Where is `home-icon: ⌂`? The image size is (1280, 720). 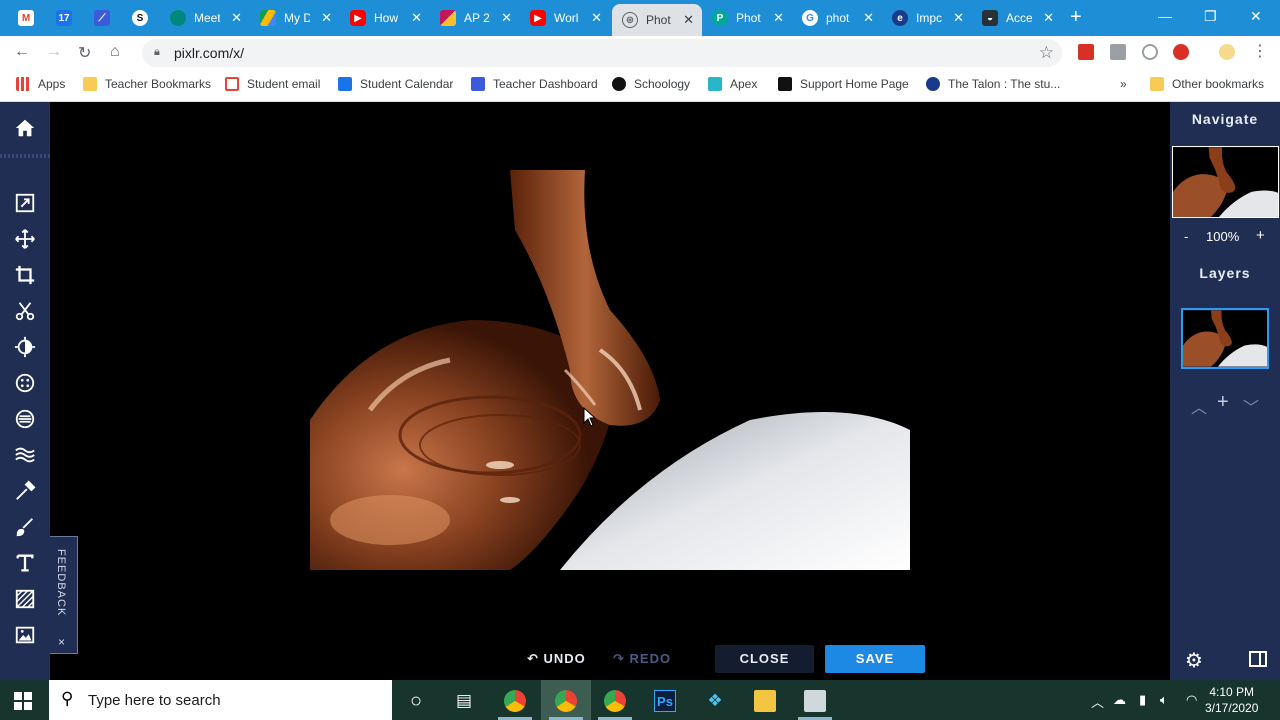
home-icon: ⌂ is located at coordinates (115, 52).